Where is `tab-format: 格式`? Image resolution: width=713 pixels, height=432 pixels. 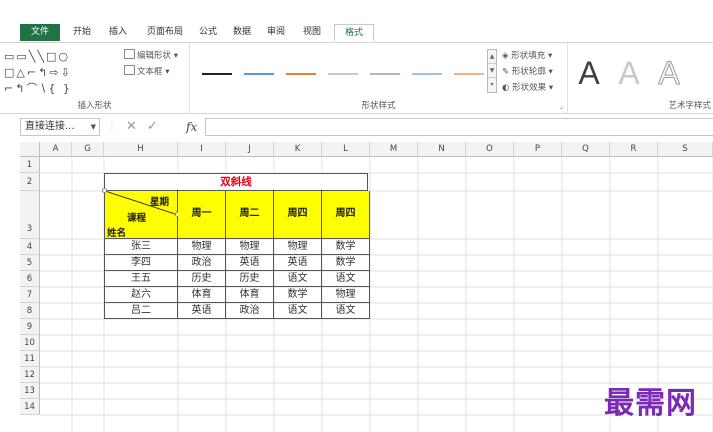 tab-format: 格式 is located at coordinates (354, 32).